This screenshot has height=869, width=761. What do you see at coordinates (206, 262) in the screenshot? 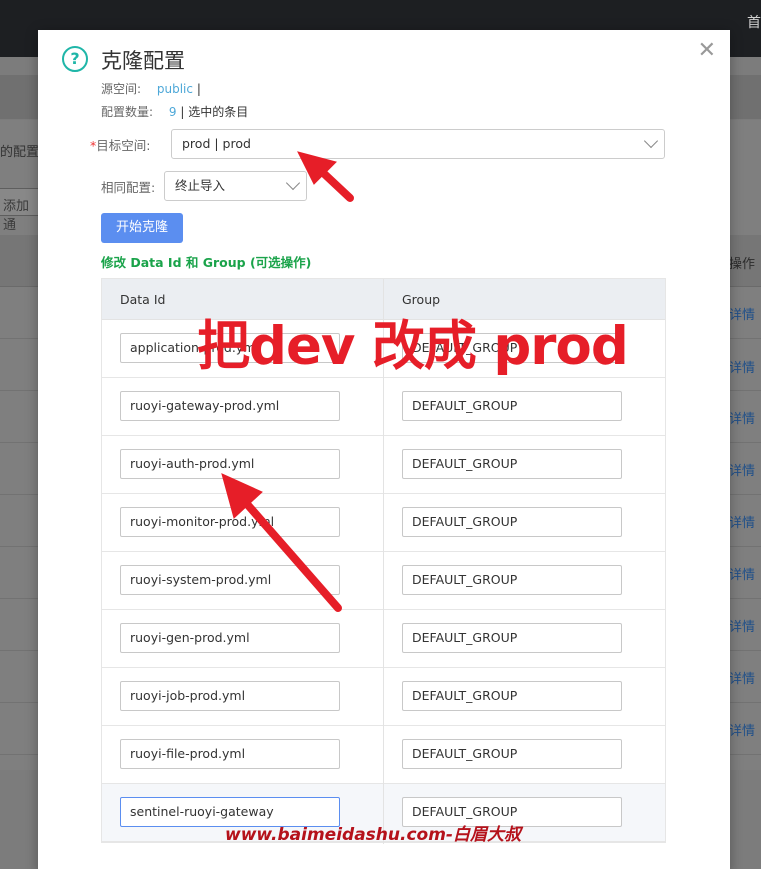
I see `edit-dataid-group-hint: 修改 Data Id 和 Group (可选操作)` at bounding box center [206, 262].